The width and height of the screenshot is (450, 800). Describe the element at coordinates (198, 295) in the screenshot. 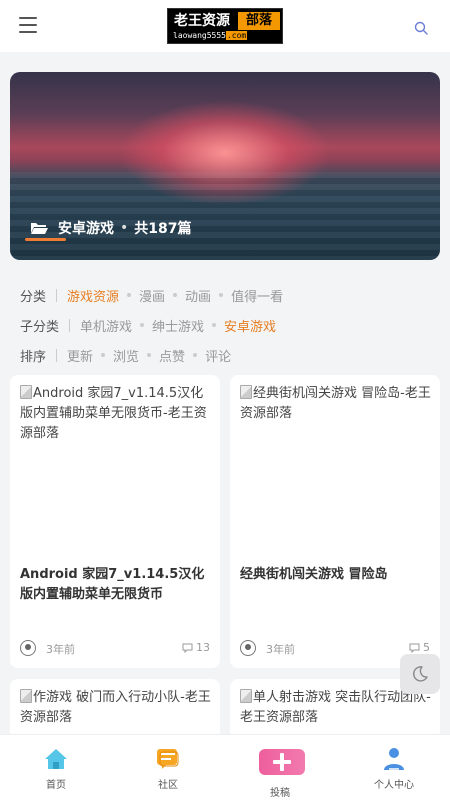

I see `filter-option-anime: 动画` at that location.